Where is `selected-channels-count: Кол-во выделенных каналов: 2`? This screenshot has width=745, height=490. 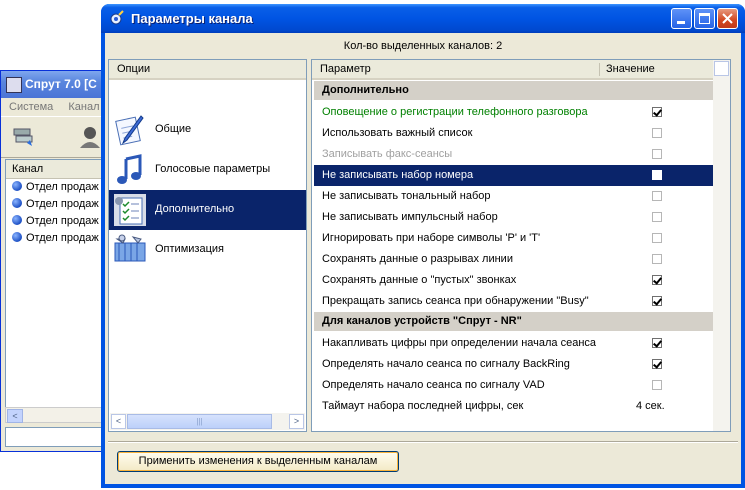 selected-channels-count: Кол-во выделенных каналов: 2 is located at coordinates (423, 46).